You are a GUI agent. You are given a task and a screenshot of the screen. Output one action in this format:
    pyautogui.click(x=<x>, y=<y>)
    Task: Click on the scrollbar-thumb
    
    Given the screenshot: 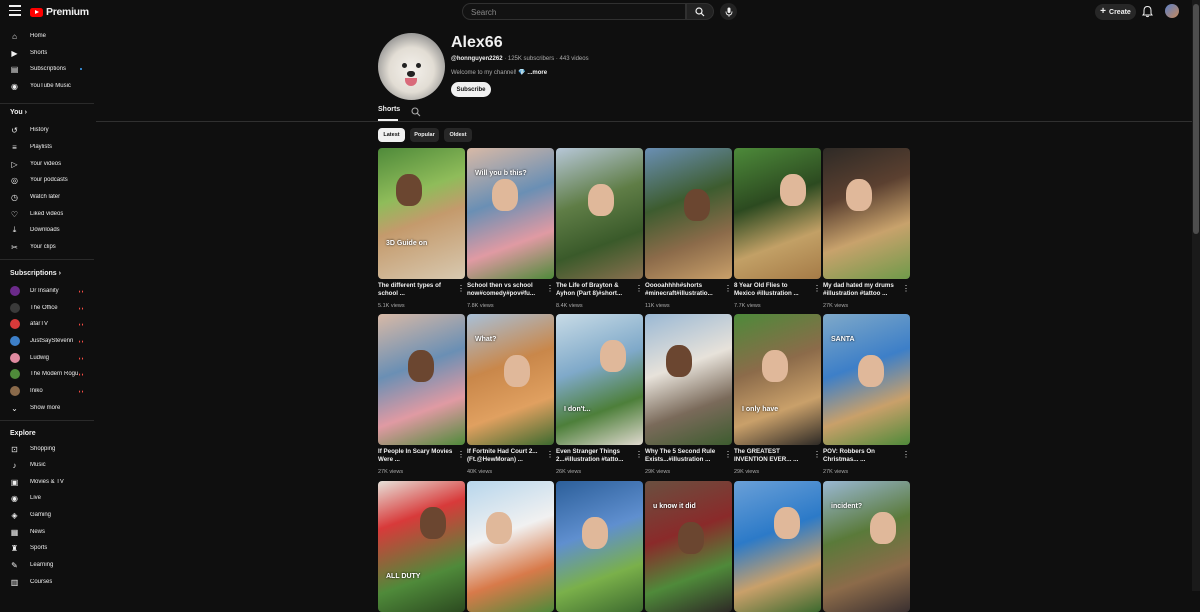 What is the action you would take?
    pyautogui.click(x=1196, y=119)
    